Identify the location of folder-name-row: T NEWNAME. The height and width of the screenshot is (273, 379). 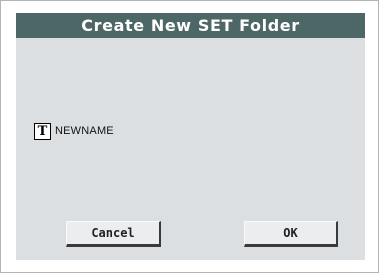
(74, 131).